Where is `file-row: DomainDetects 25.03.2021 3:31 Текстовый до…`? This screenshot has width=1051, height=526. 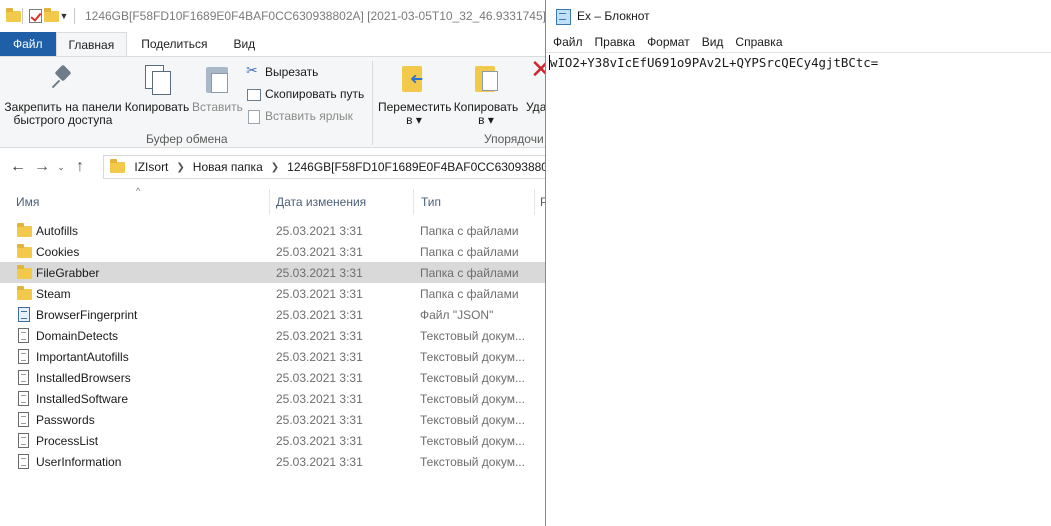 file-row: DomainDetects 25.03.2021 3:31 Текстовый до… is located at coordinates (273, 335).